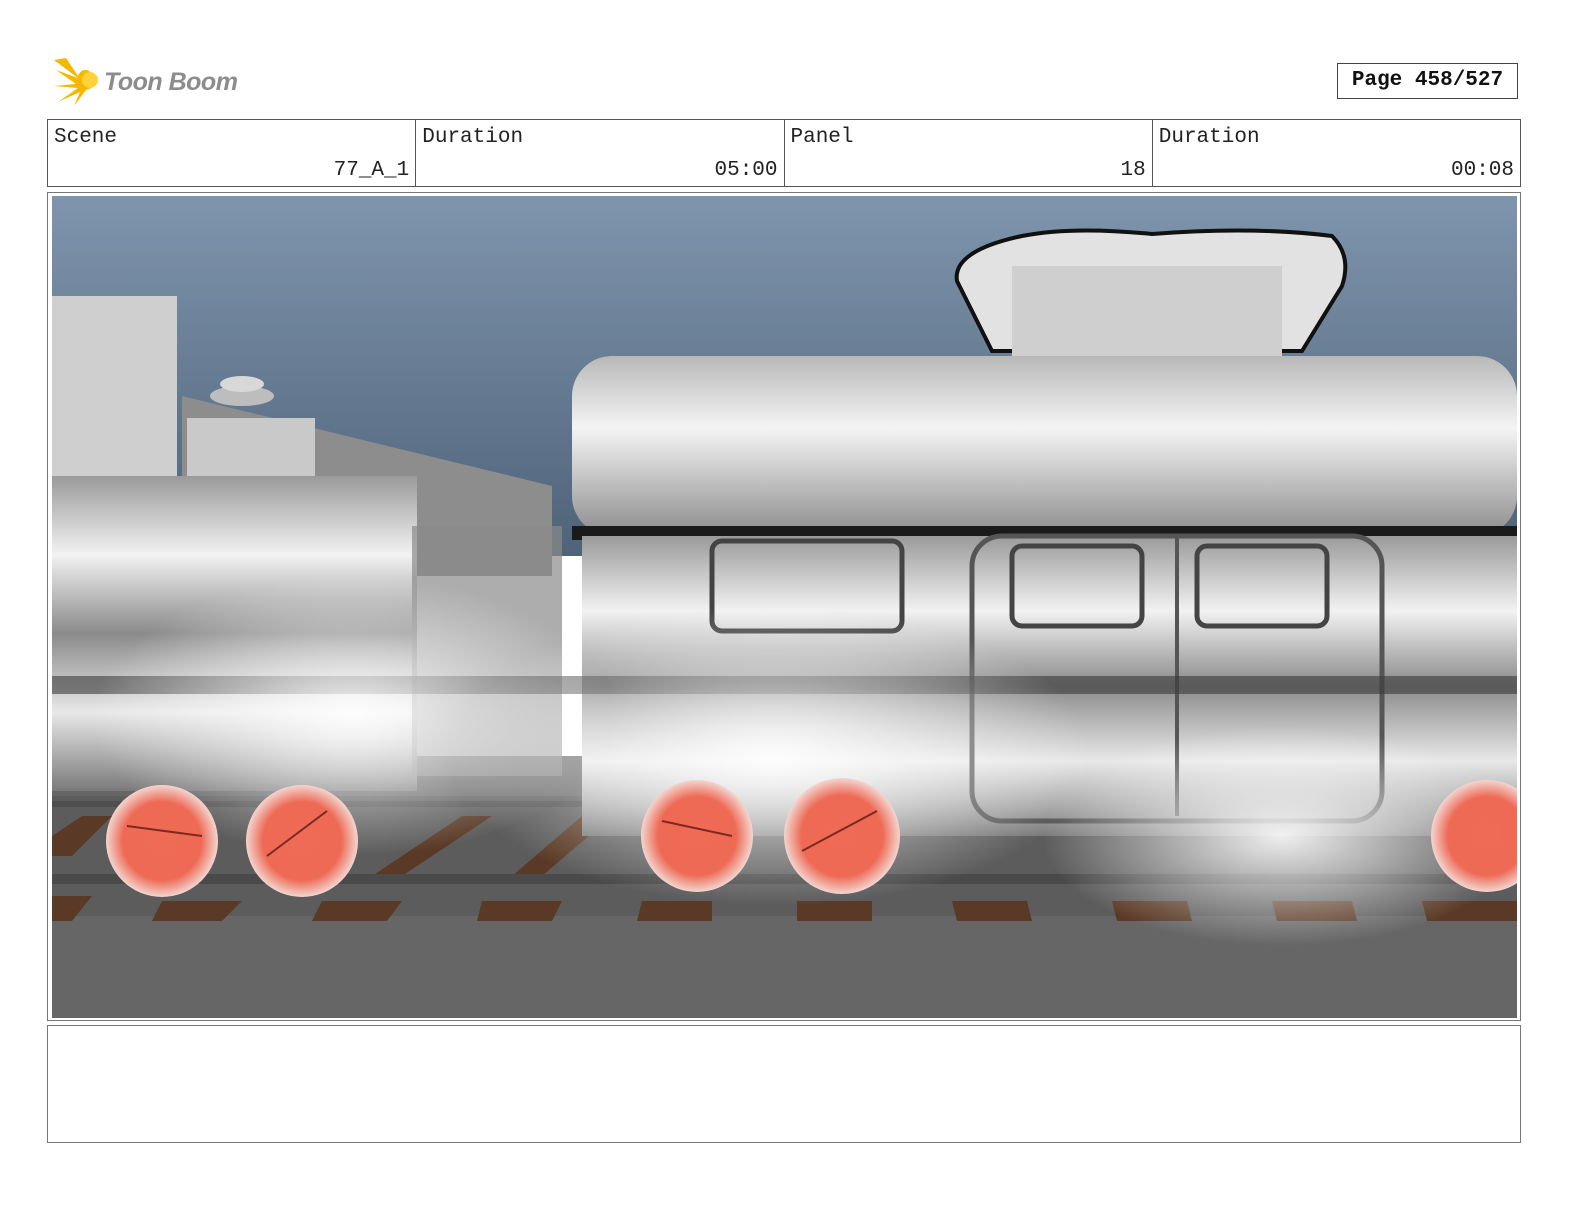 This screenshot has height=1225, width=1582. Describe the element at coordinates (371, 170) in the screenshot. I see `scene-value: 77_A_1` at that location.